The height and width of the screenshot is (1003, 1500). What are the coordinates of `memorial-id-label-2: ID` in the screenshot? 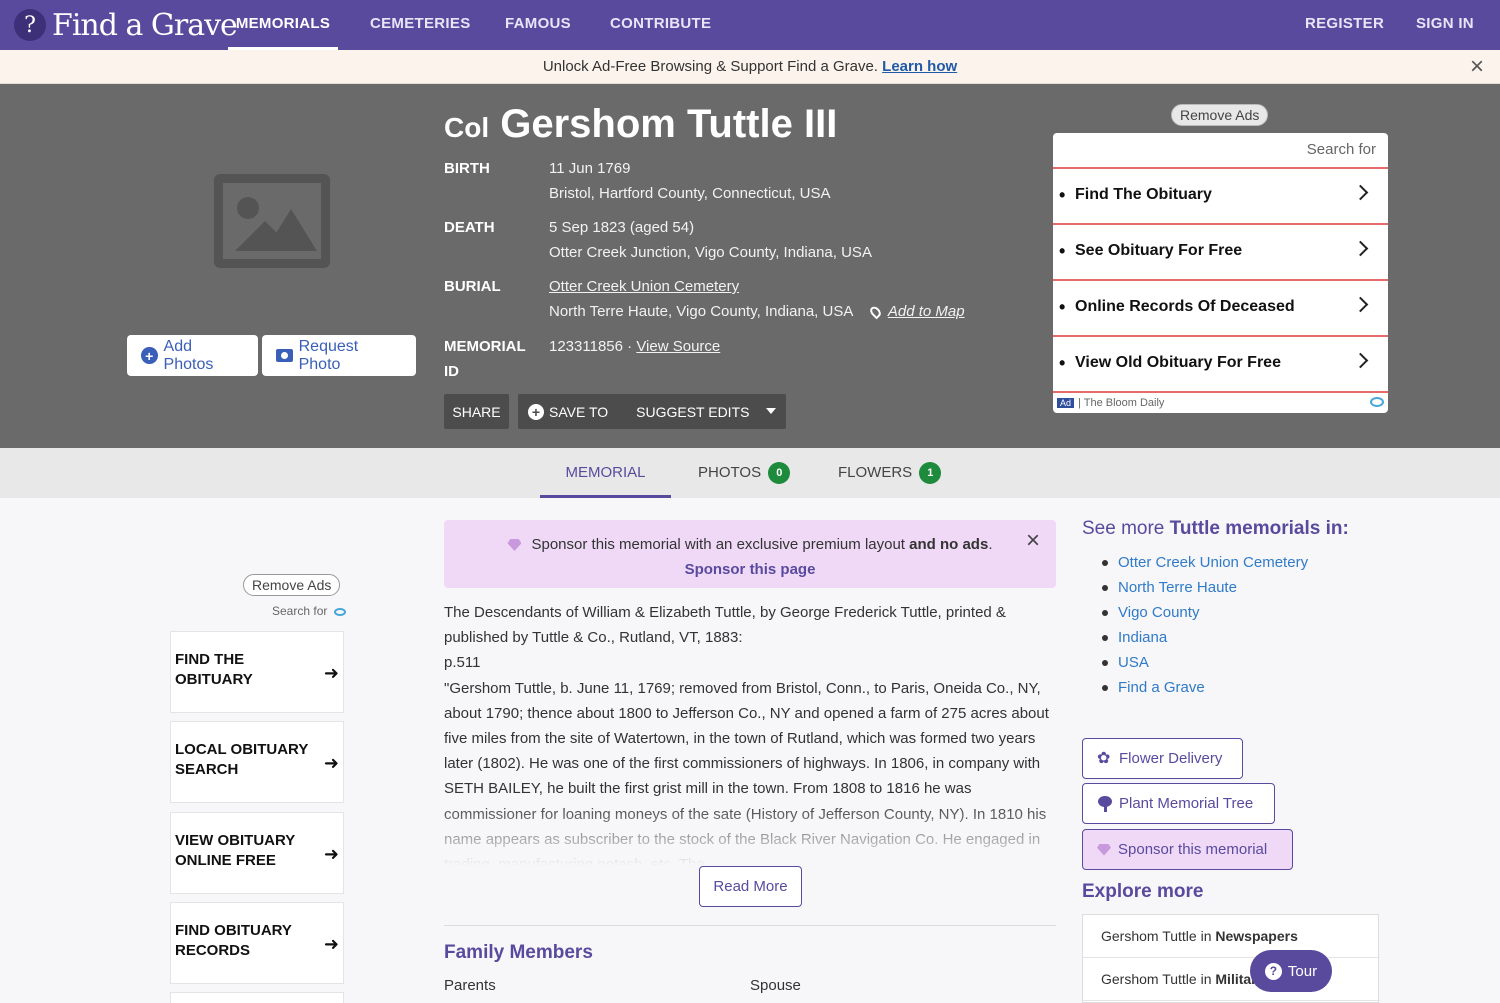 It's located at (451, 371).